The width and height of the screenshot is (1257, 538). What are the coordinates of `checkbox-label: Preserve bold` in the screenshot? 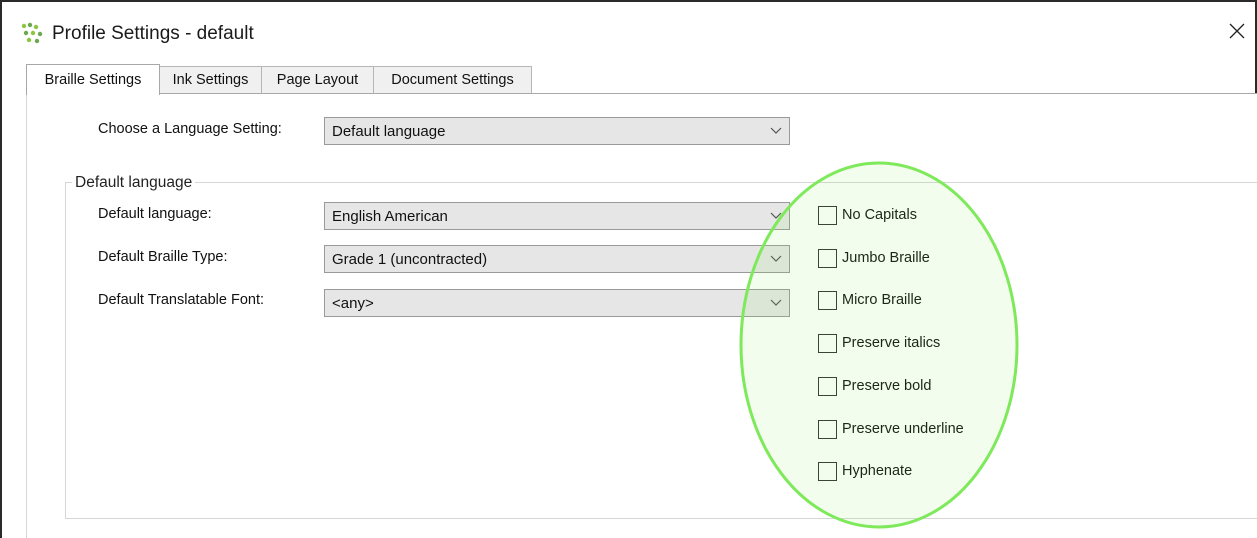 It's located at (887, 386).